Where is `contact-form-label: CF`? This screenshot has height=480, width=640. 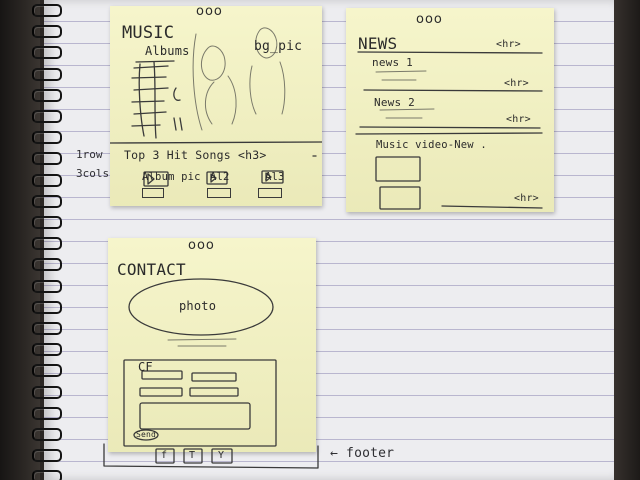 contact-form-label: CF is located at coordinates (145, 367).